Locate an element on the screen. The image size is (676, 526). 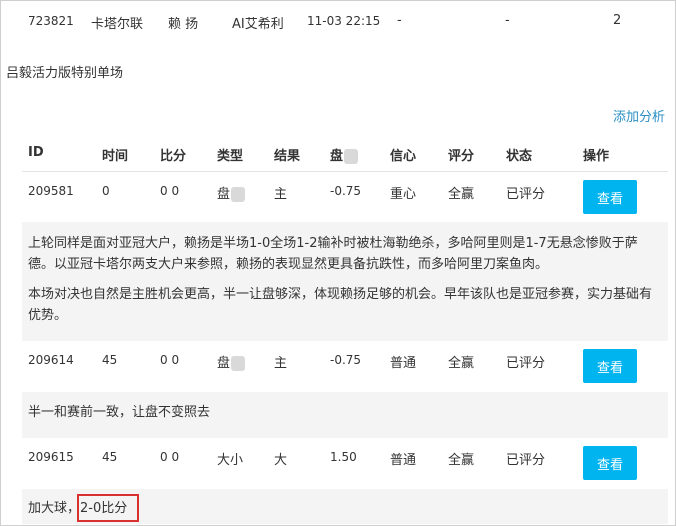
header-time: 时间 is located at coordinates (115, 156).